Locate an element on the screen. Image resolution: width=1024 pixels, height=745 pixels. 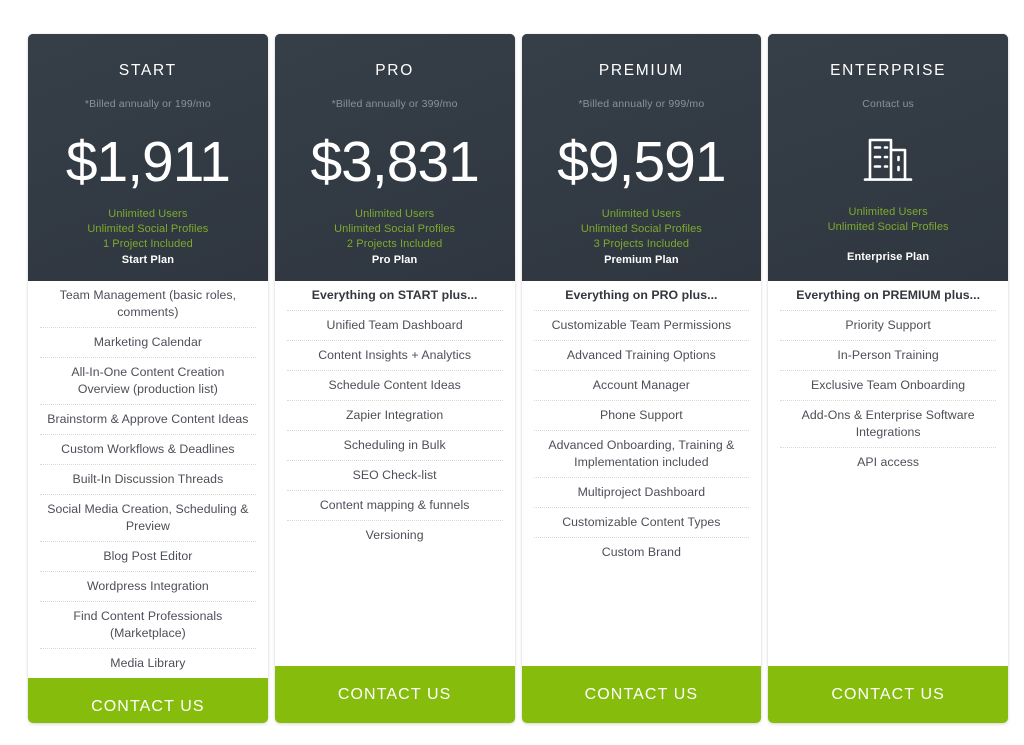
feature-row: Multiproject Dashboard is located at coordinates (641, 493).